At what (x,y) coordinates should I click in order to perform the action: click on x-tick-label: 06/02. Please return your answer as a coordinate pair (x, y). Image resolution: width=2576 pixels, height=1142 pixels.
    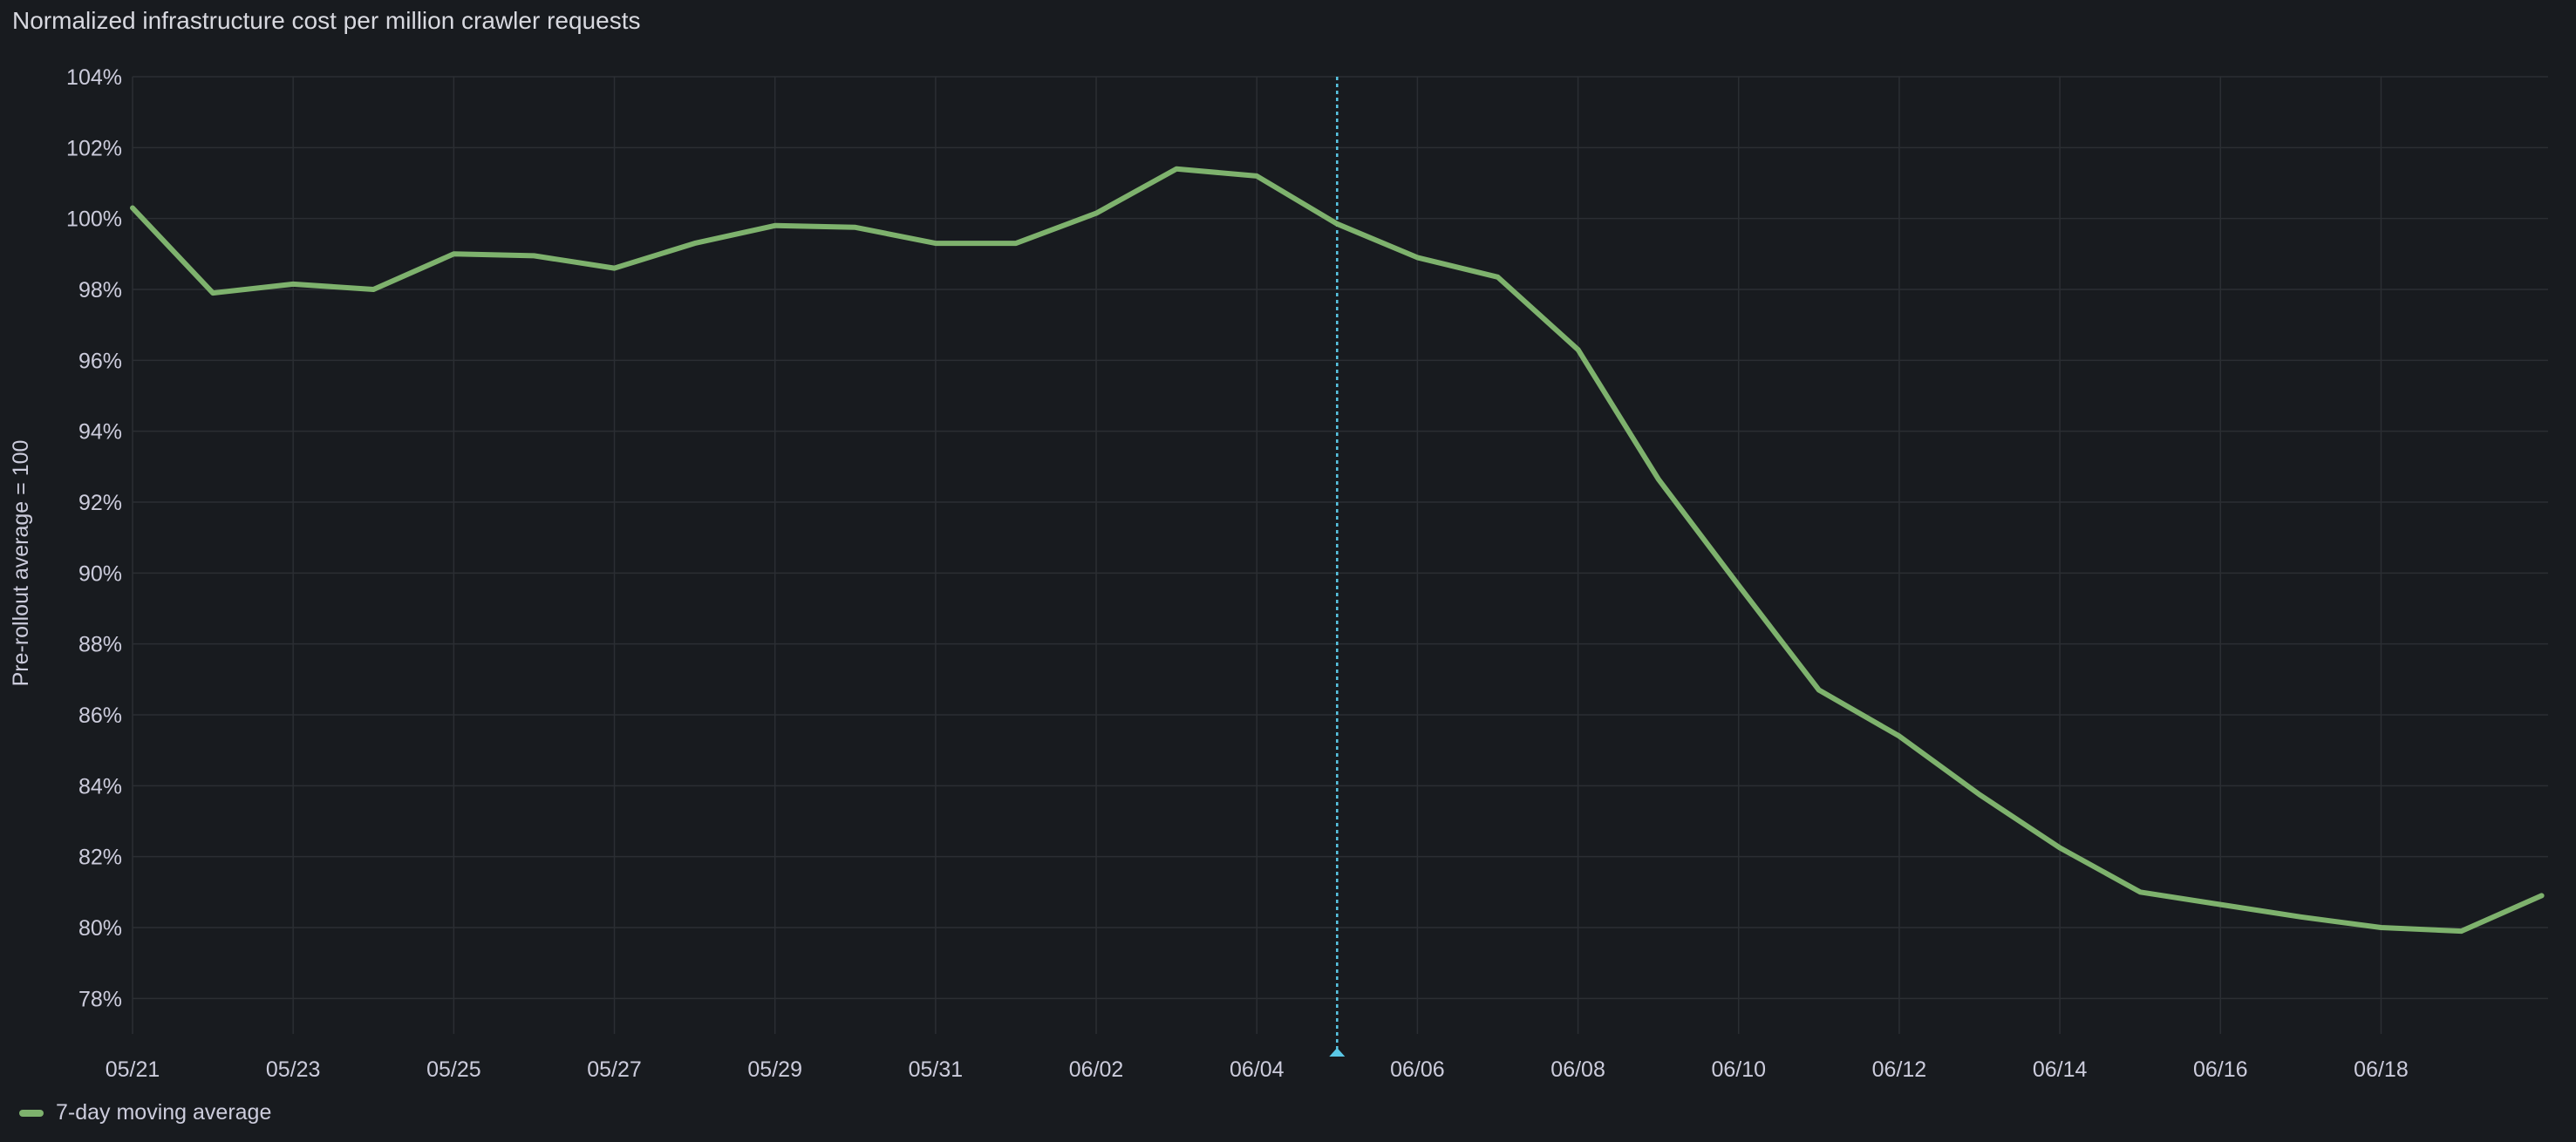
    Looking at the image, I should click on (1096, 1069).